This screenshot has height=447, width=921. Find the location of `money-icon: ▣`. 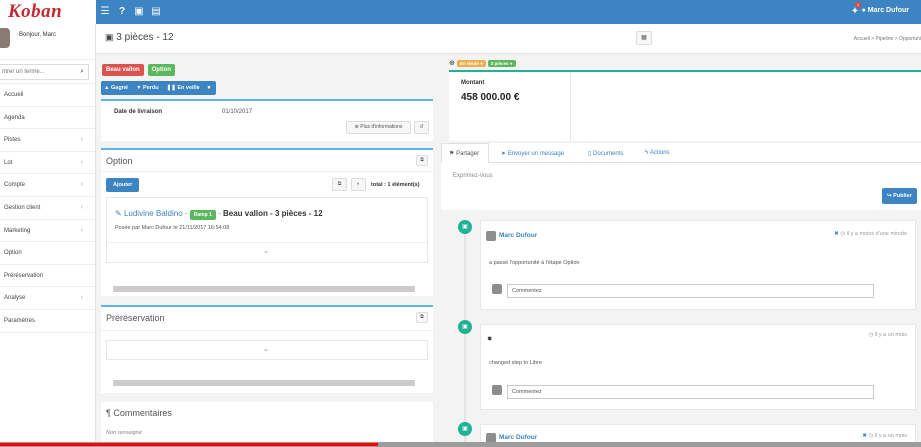

money-icon: ▣ is located at coordinates (139, 12).